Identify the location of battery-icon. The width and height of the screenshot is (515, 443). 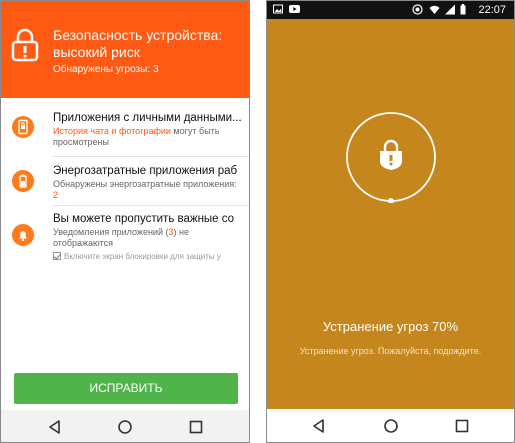
(23, 181).